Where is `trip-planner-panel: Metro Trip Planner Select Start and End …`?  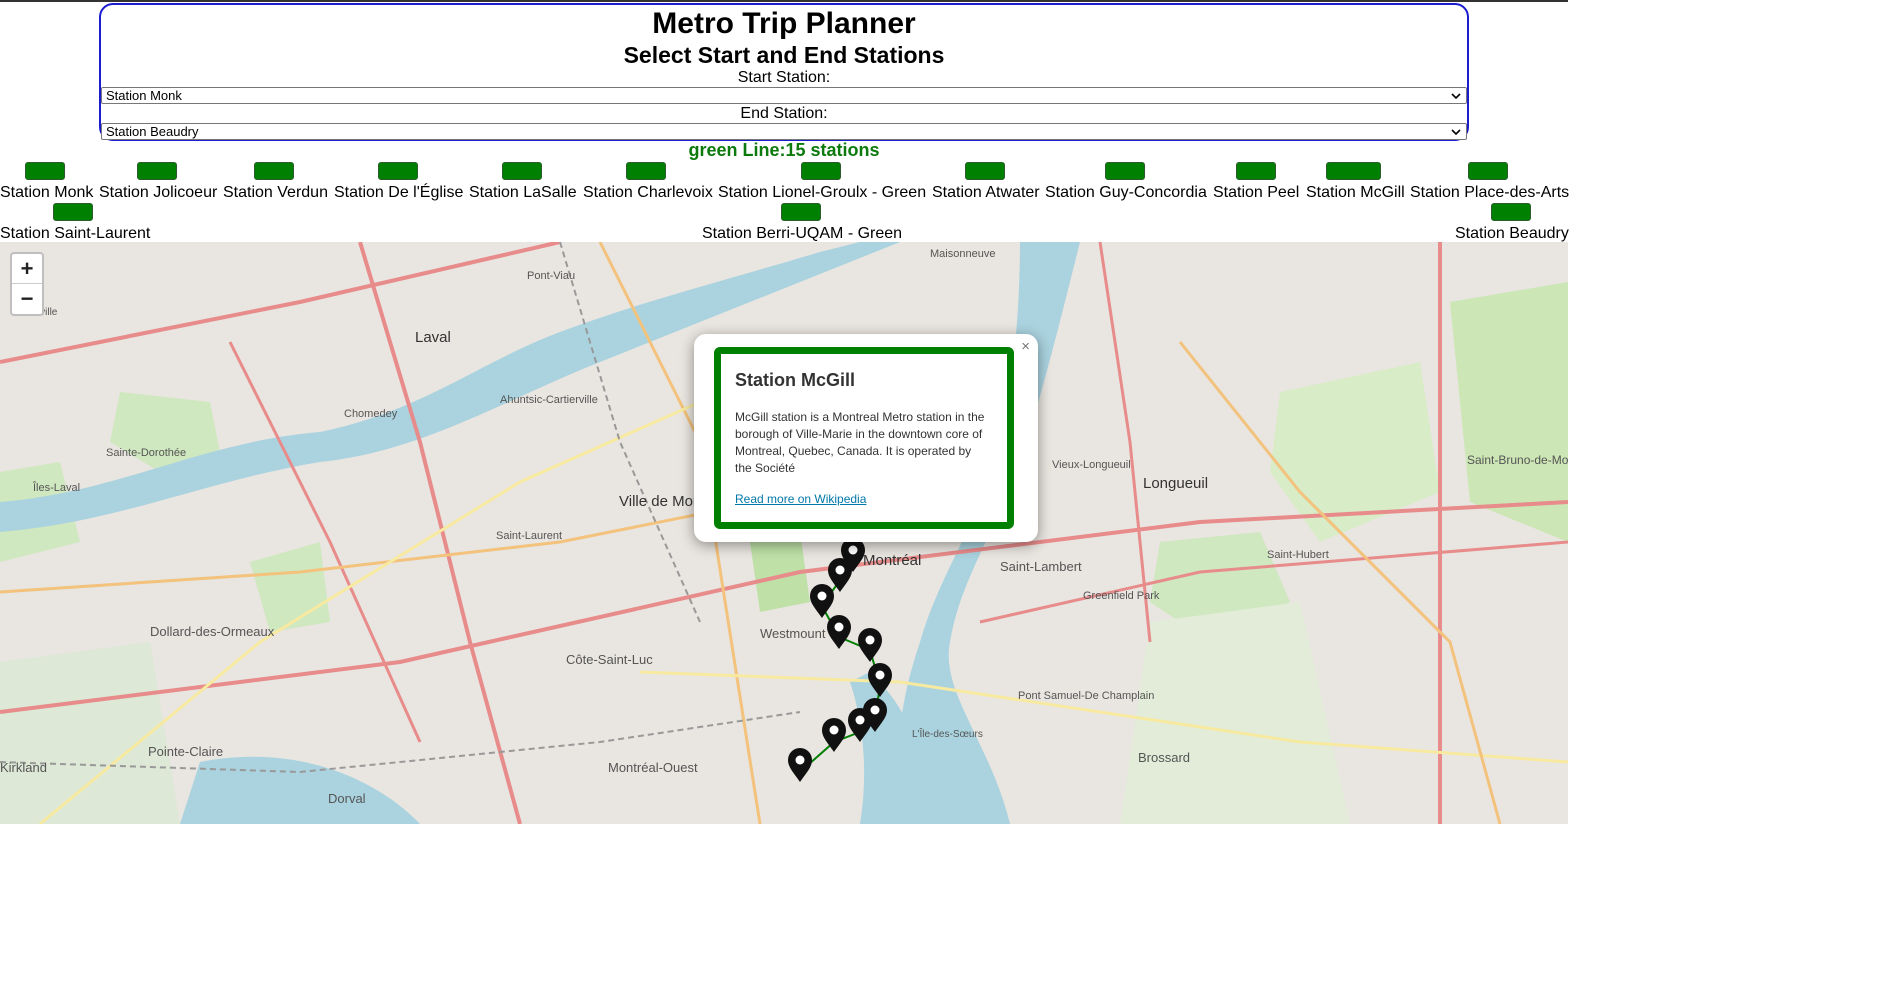 trip-planner-panel: Metro Trip Planner Select Start and End … is located at coordinates (784, 72).